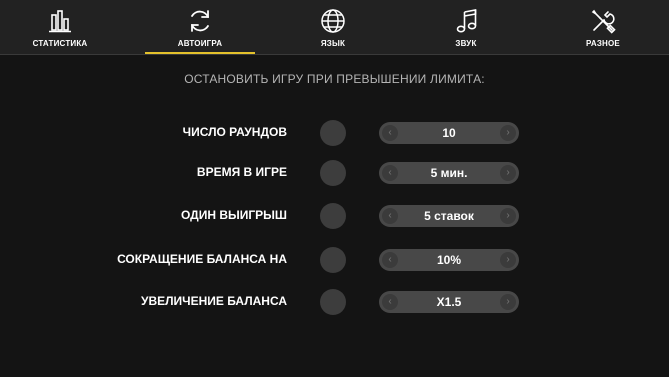 The width and height of the screenshot is (669, 377). I want to click on setting-row-rounds: ЧИСЛО РАУНДОВ ‹ 10 ›, so click(334, 133).